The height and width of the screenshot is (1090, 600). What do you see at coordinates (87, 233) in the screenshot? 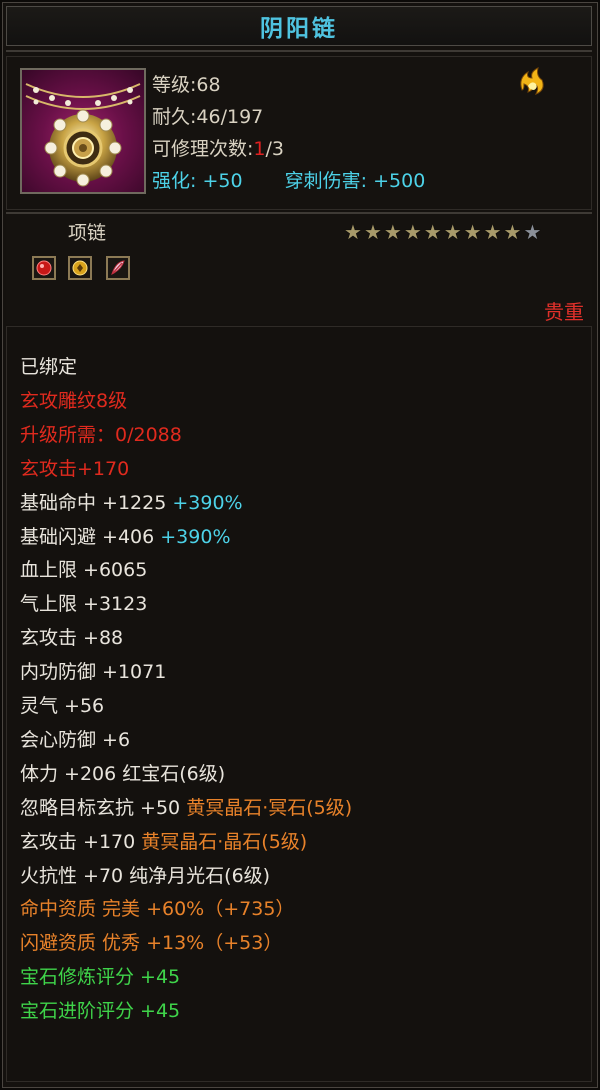
I see `item-type: 项链` at bounding box center [87, 233].